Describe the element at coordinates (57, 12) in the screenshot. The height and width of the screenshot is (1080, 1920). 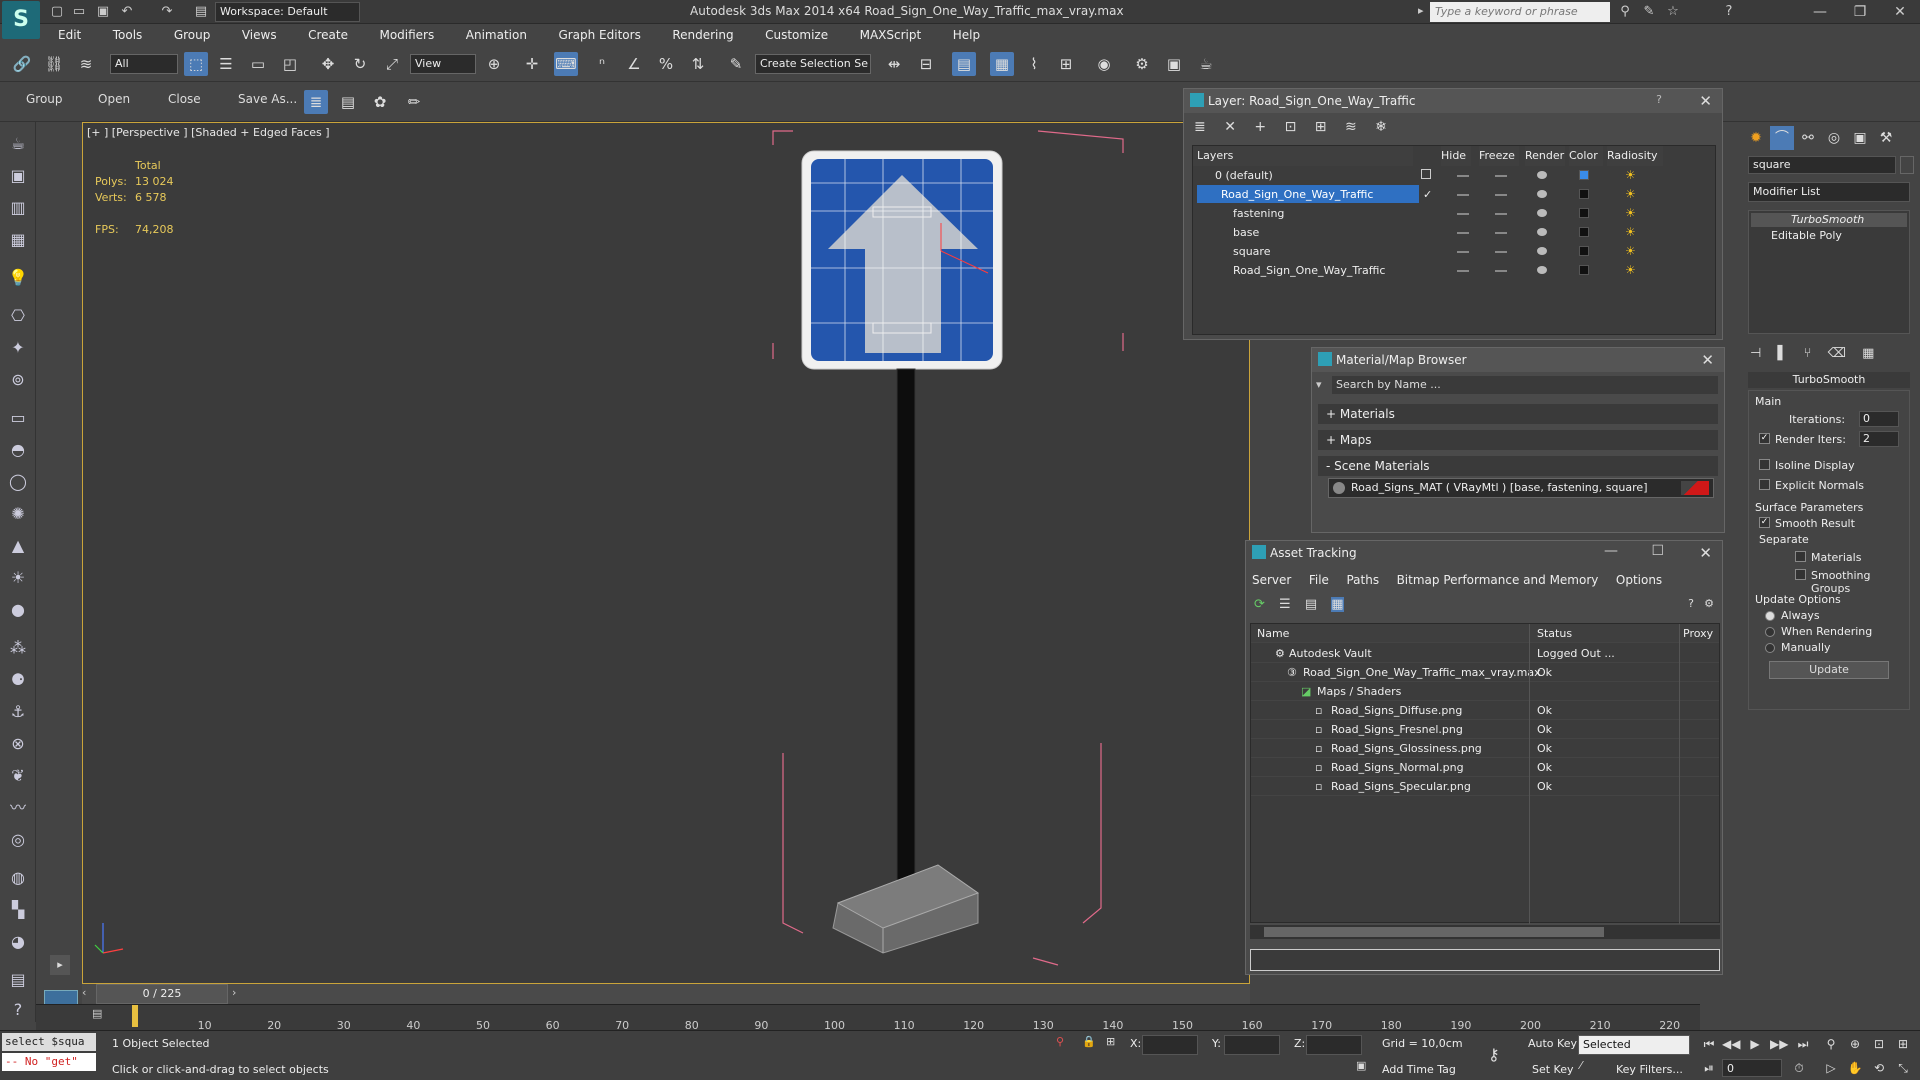
I see `new-file-icon: ▢` at that location.